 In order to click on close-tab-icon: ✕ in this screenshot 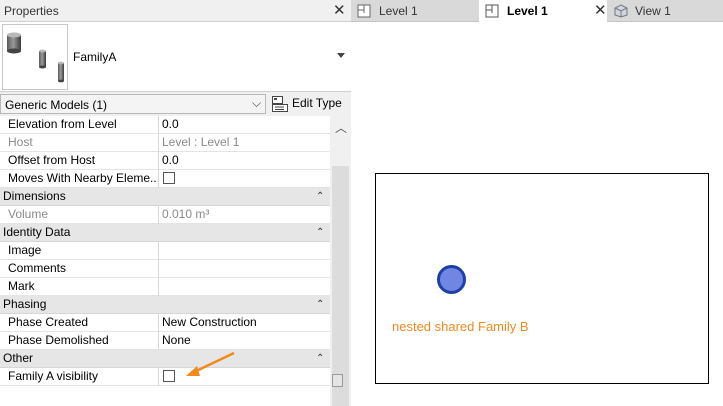, I will do `click(600, 10)`.